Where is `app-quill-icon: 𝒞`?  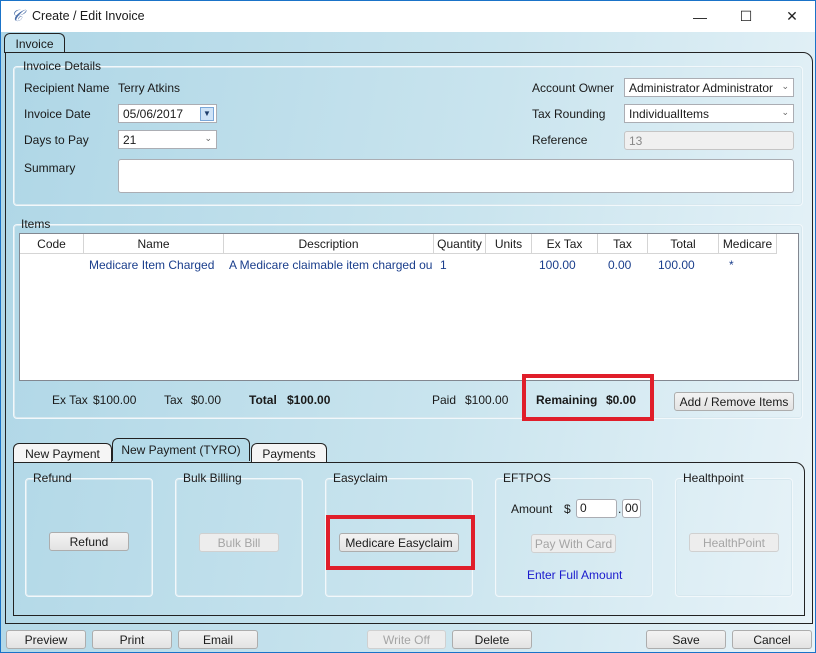
app-quill-icon: 𝒞 is located at coordinates (17, 15).